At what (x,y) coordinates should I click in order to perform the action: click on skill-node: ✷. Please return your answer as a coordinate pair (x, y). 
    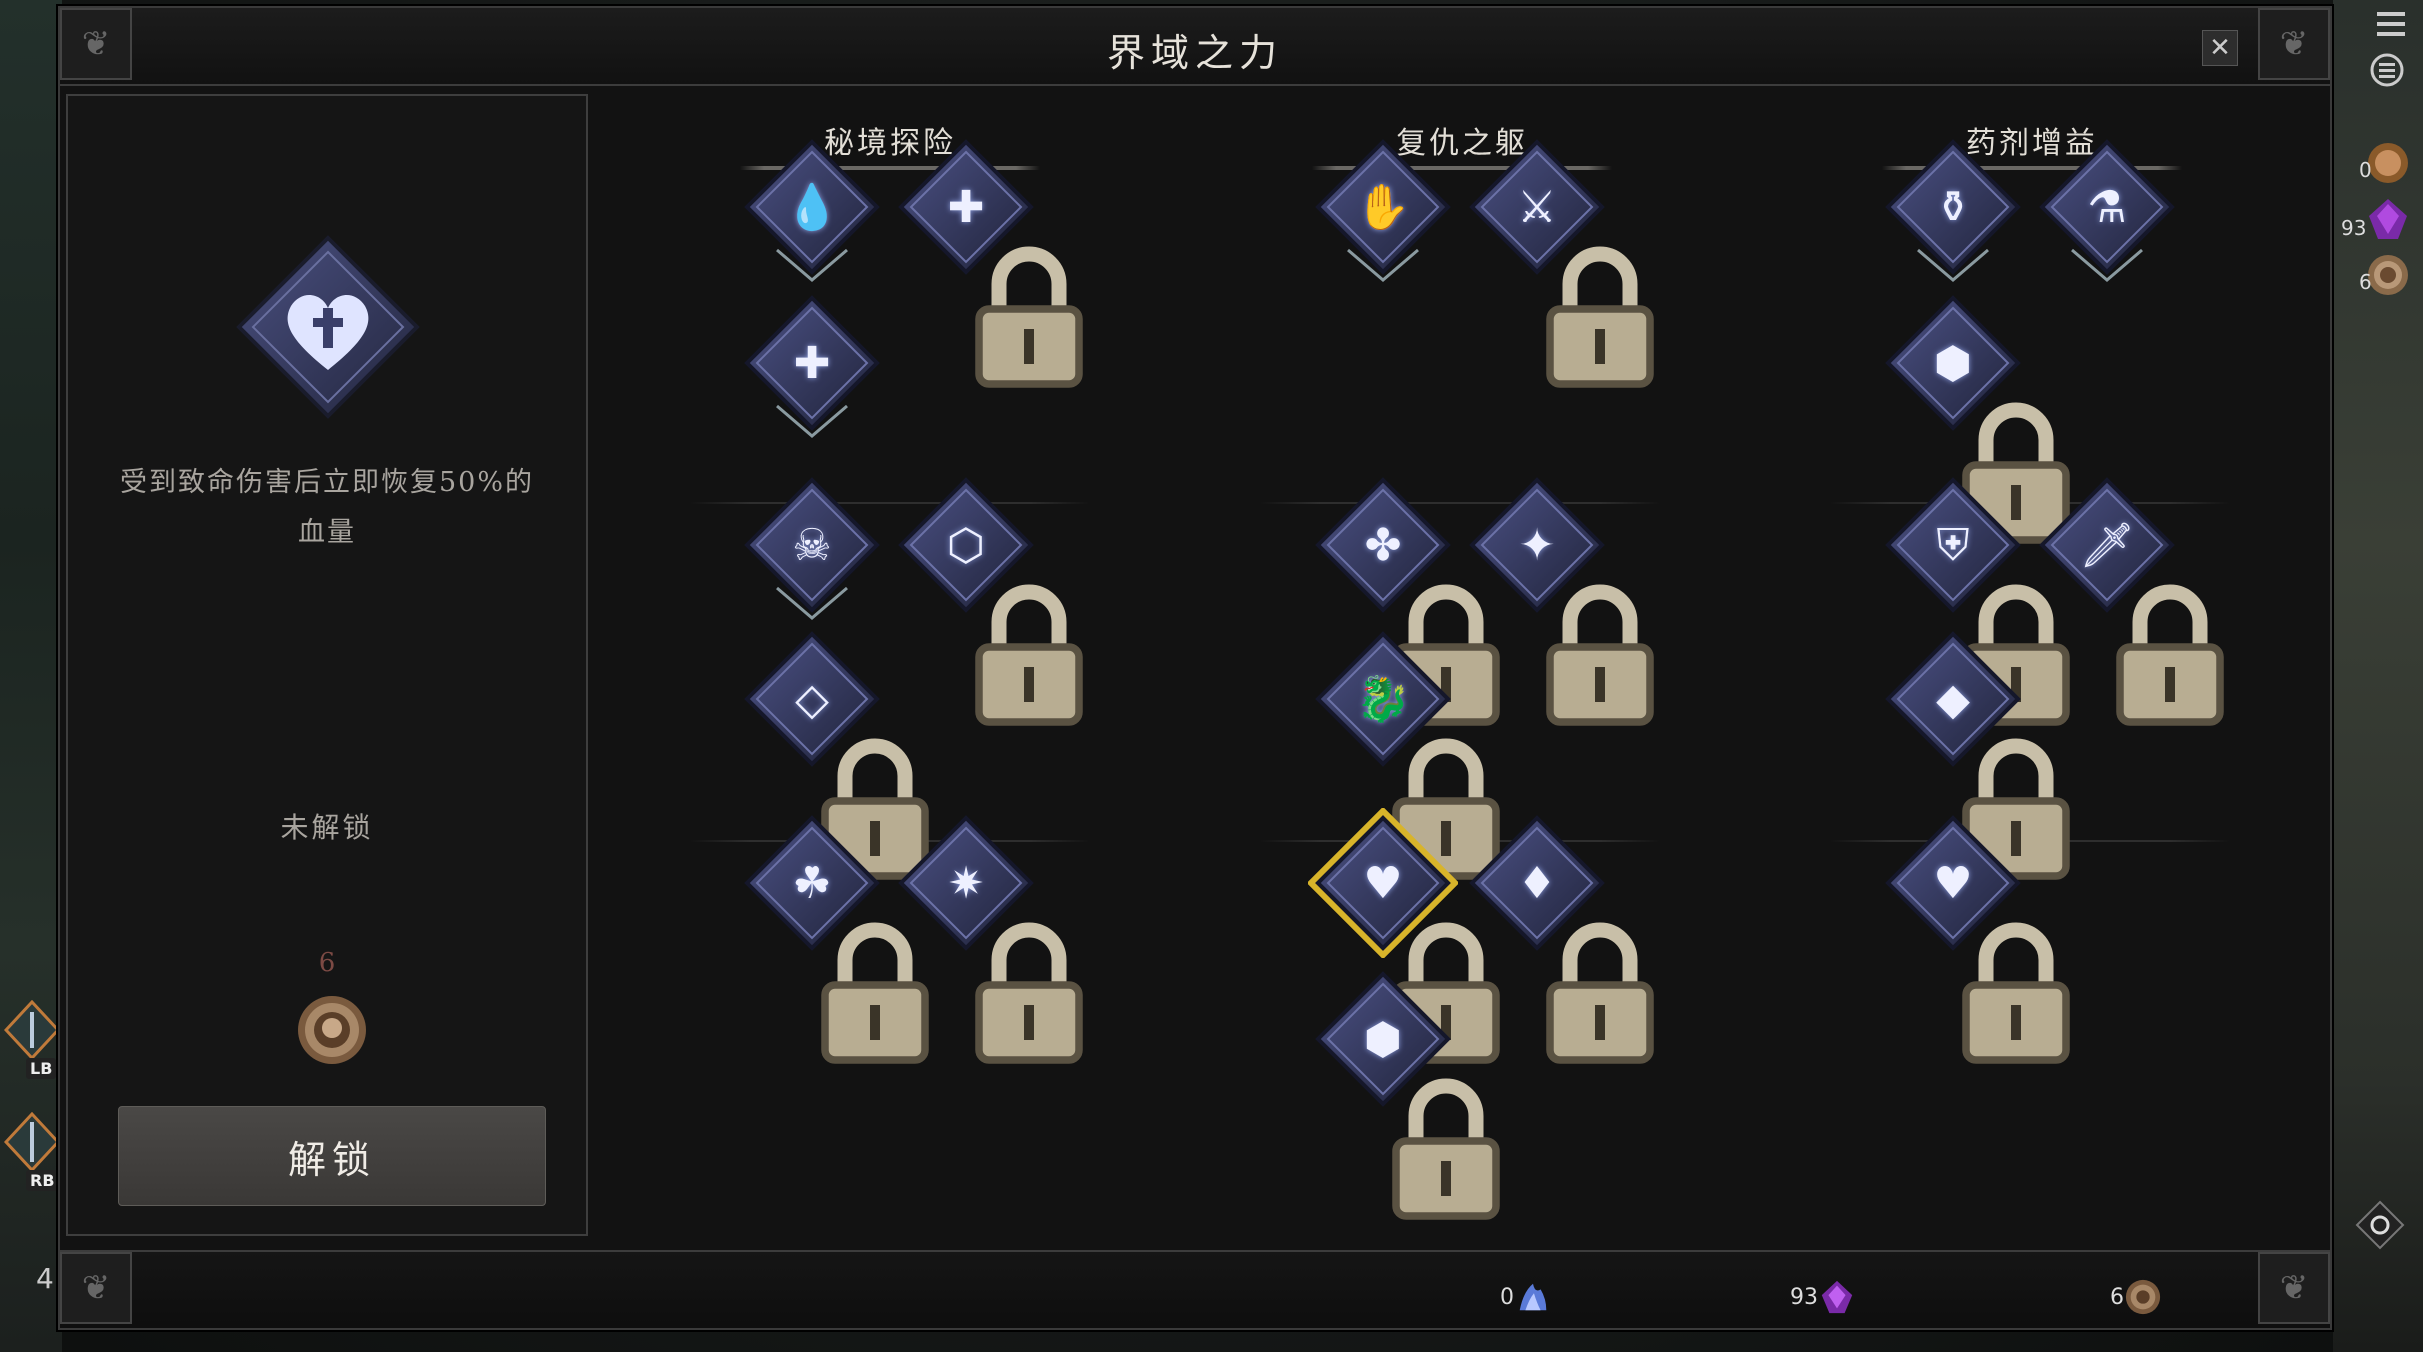
    Looking at the image, I should click on (987, 936).